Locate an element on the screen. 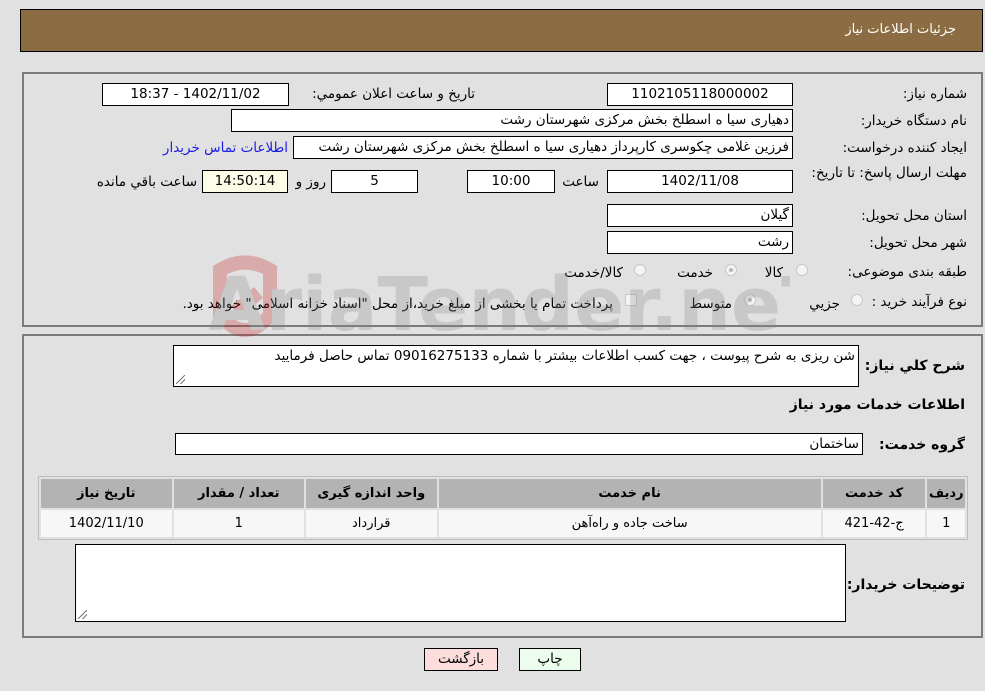  services-section-title: اطلاعات خدمات مورد نياز is located at coordinates (877, 405).